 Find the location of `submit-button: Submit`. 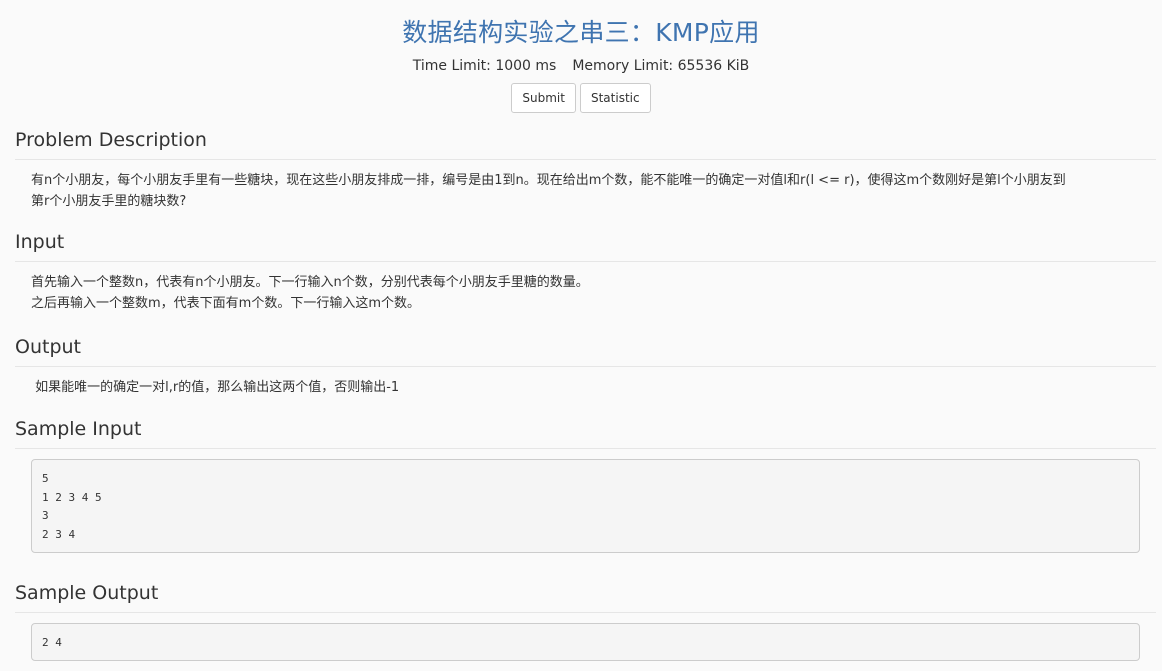

submit-button: Submit is located at coordinates (543, 98).